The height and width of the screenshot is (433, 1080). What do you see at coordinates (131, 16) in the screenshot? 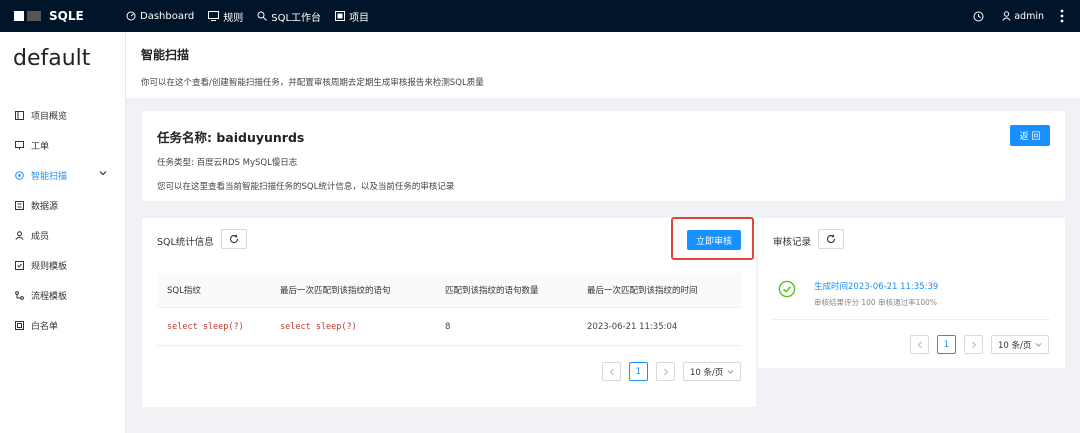
I see `dashboard-icon` at bounding box center [131, 16].